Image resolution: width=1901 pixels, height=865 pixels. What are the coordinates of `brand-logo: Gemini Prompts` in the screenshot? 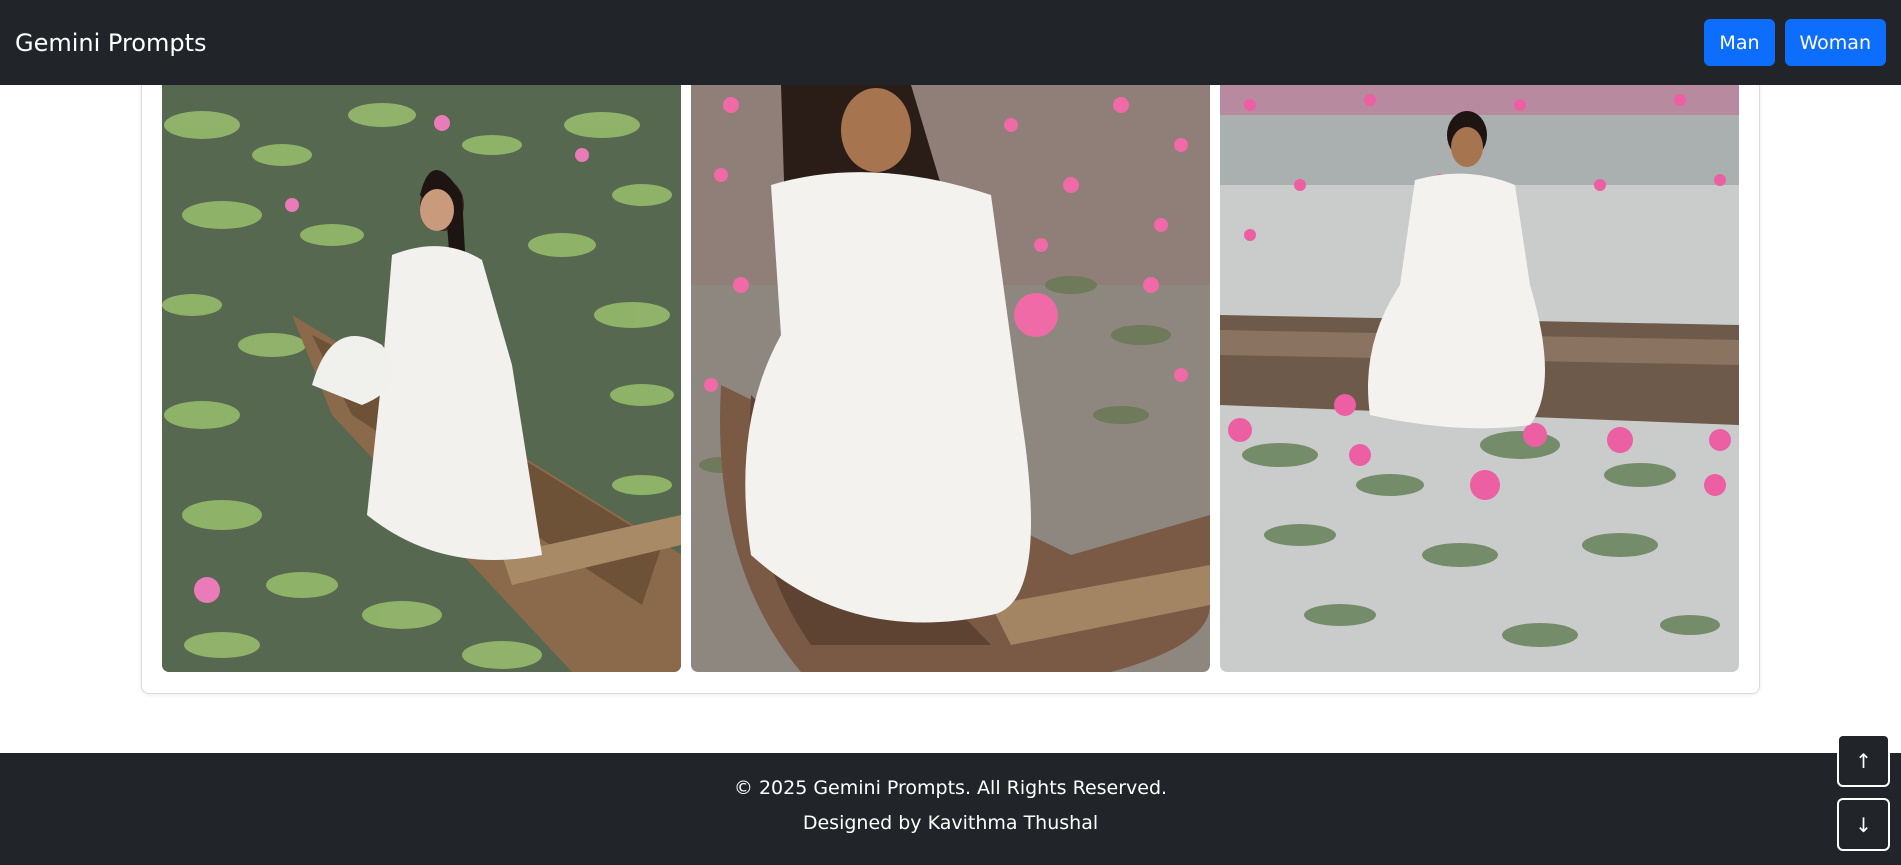 It's located at (111, 43).